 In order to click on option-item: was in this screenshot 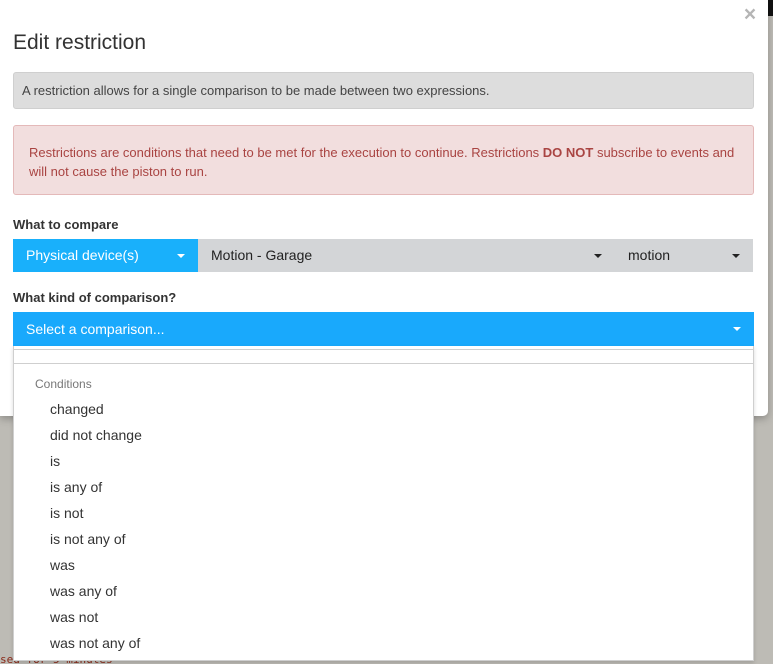, I will do `click(383, 565)`.